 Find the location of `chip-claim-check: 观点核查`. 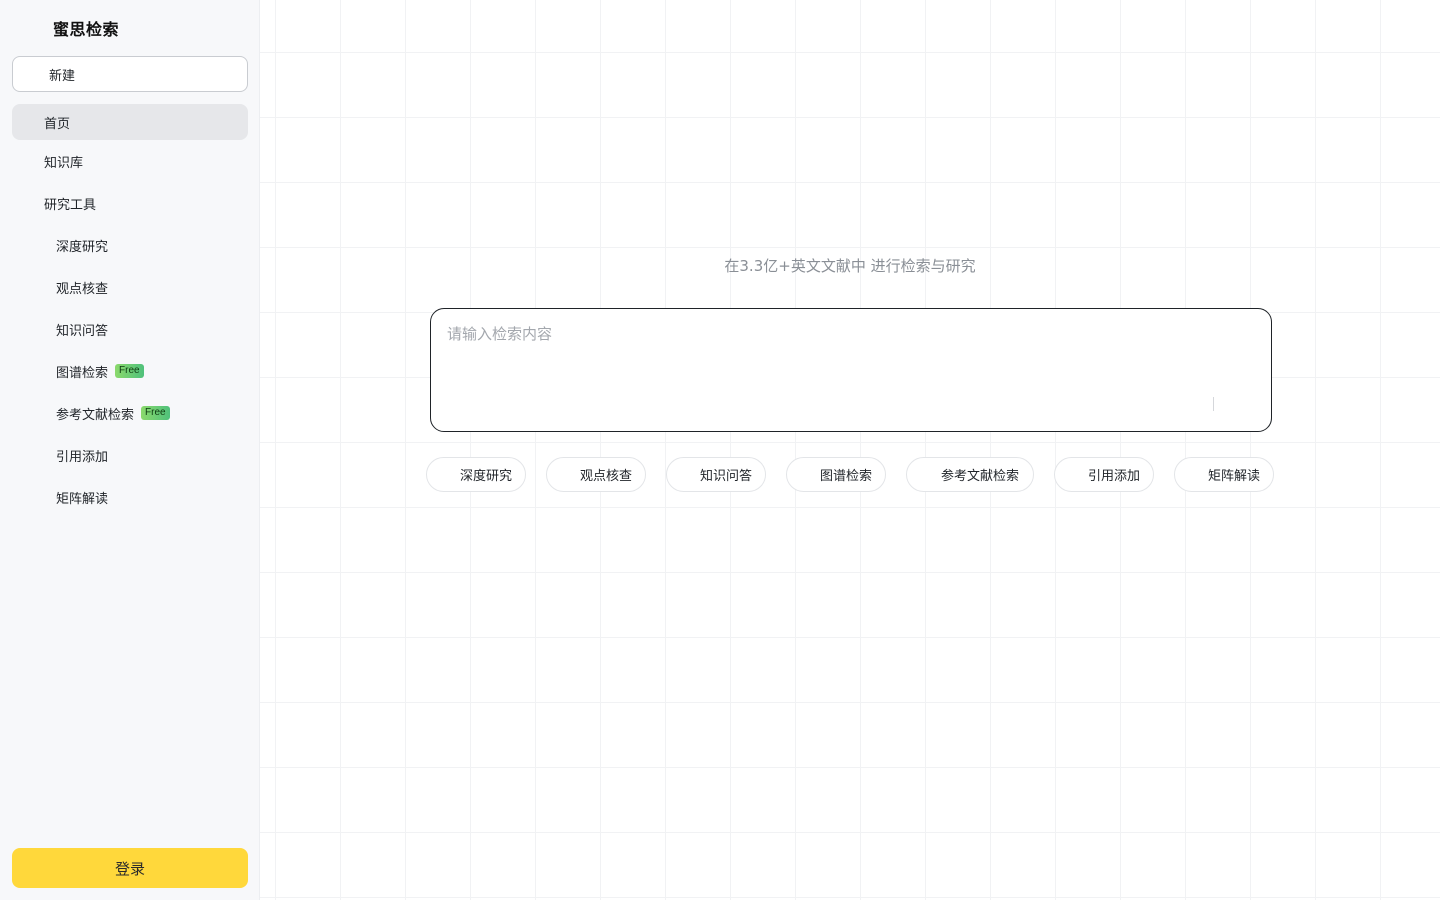

chip-claim-check: 观点核查 is located at coordinates (596, 474).